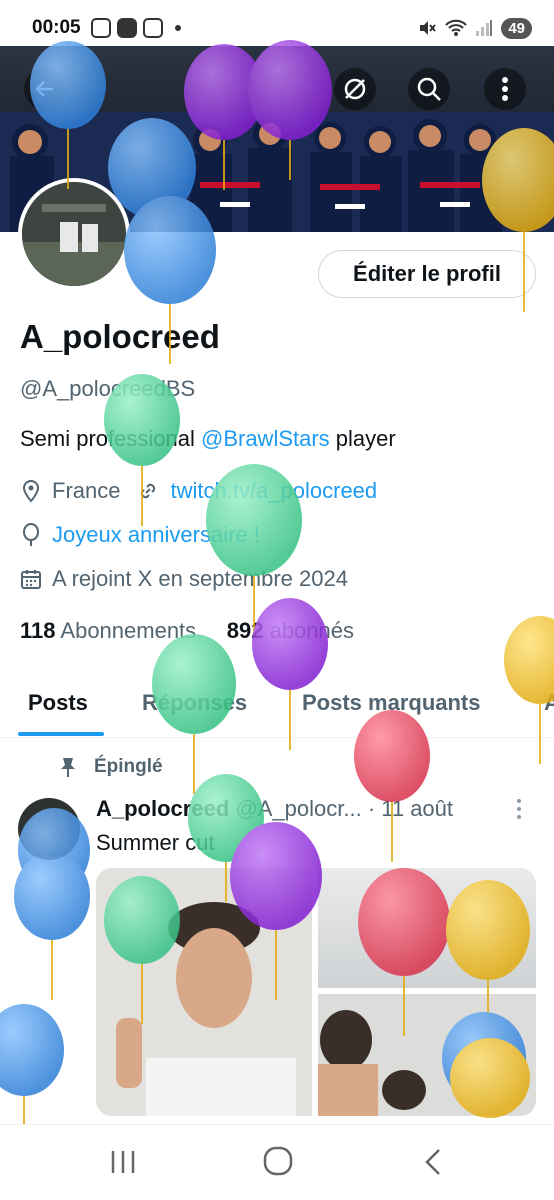  I want to click on tab-media: A, so click(549, 703).